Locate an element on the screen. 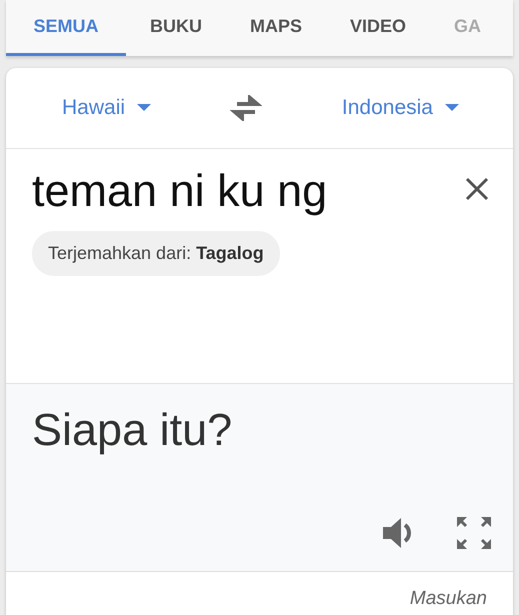 The width and height of the screenshot is (519, 615). source-text: teman ni ku ng is located at coordinates (180, 191).